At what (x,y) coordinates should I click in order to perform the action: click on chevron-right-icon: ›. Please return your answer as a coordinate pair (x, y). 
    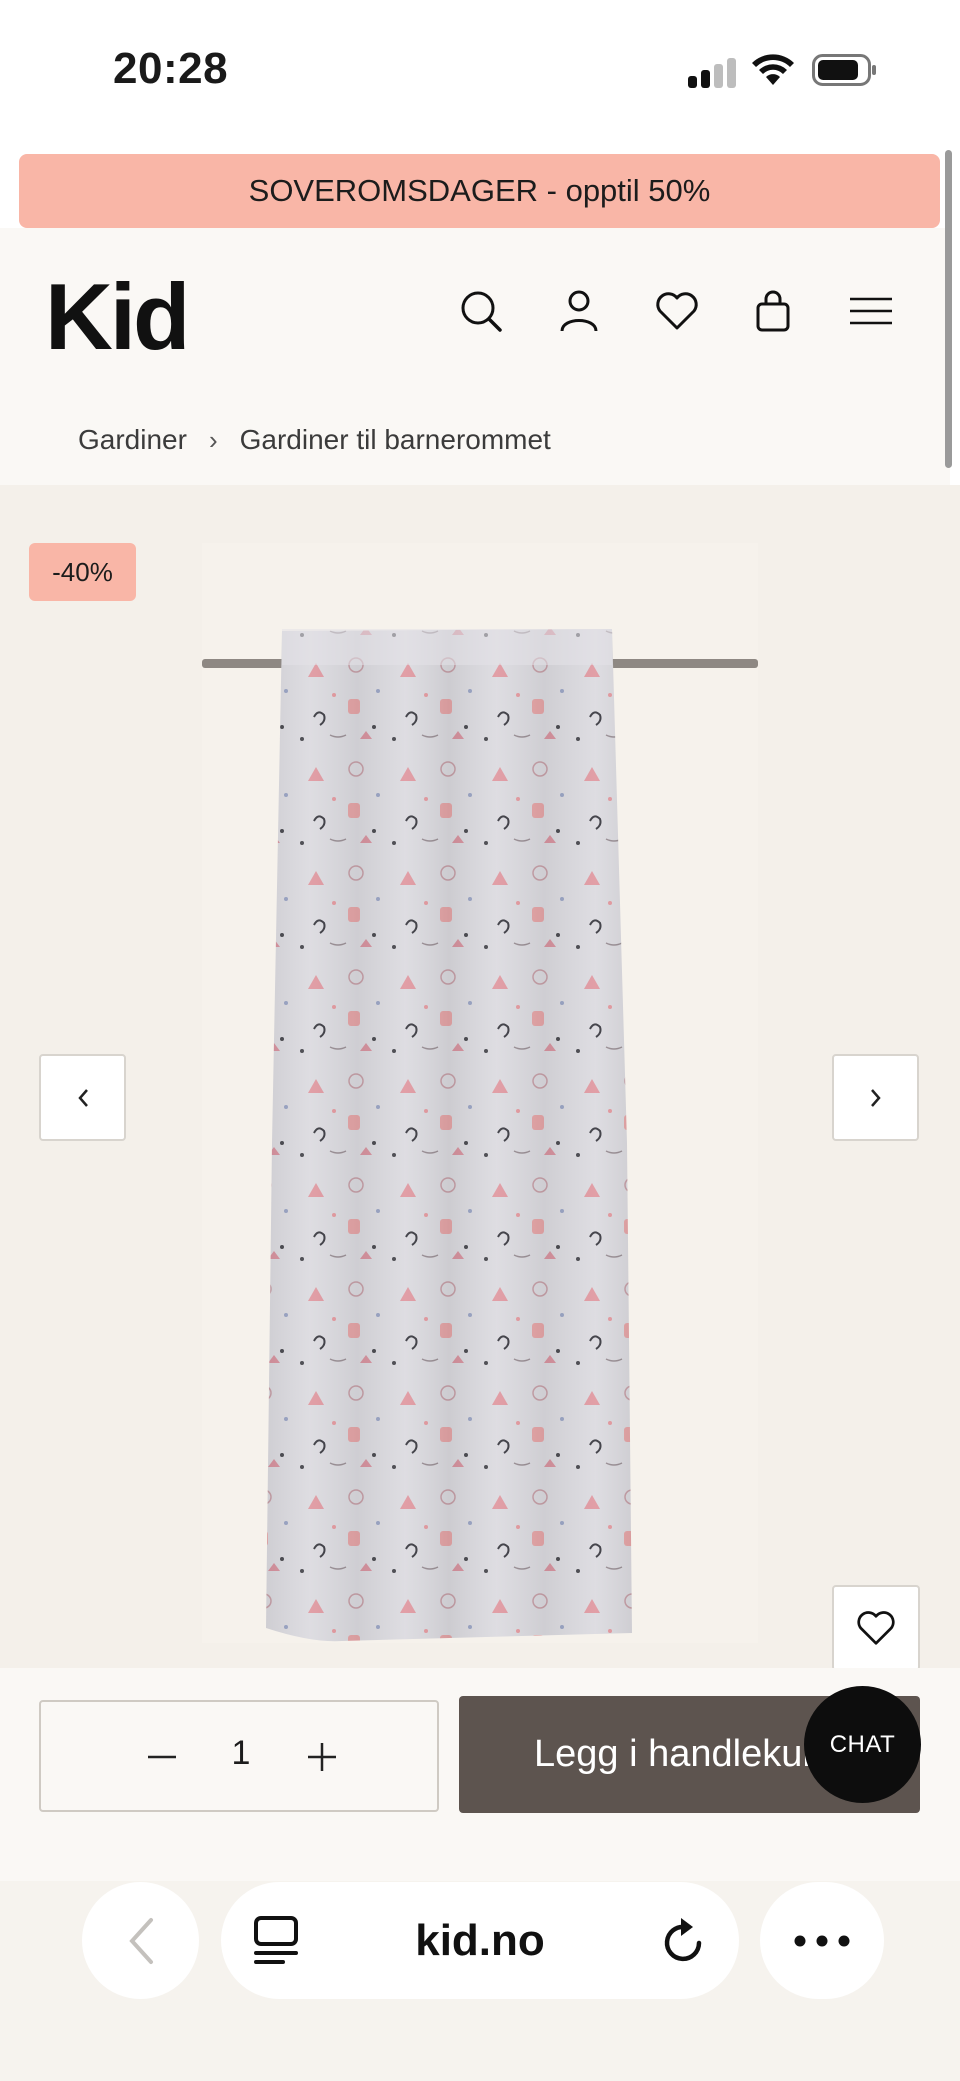
    Looking at the image, I should click on (213, 439).